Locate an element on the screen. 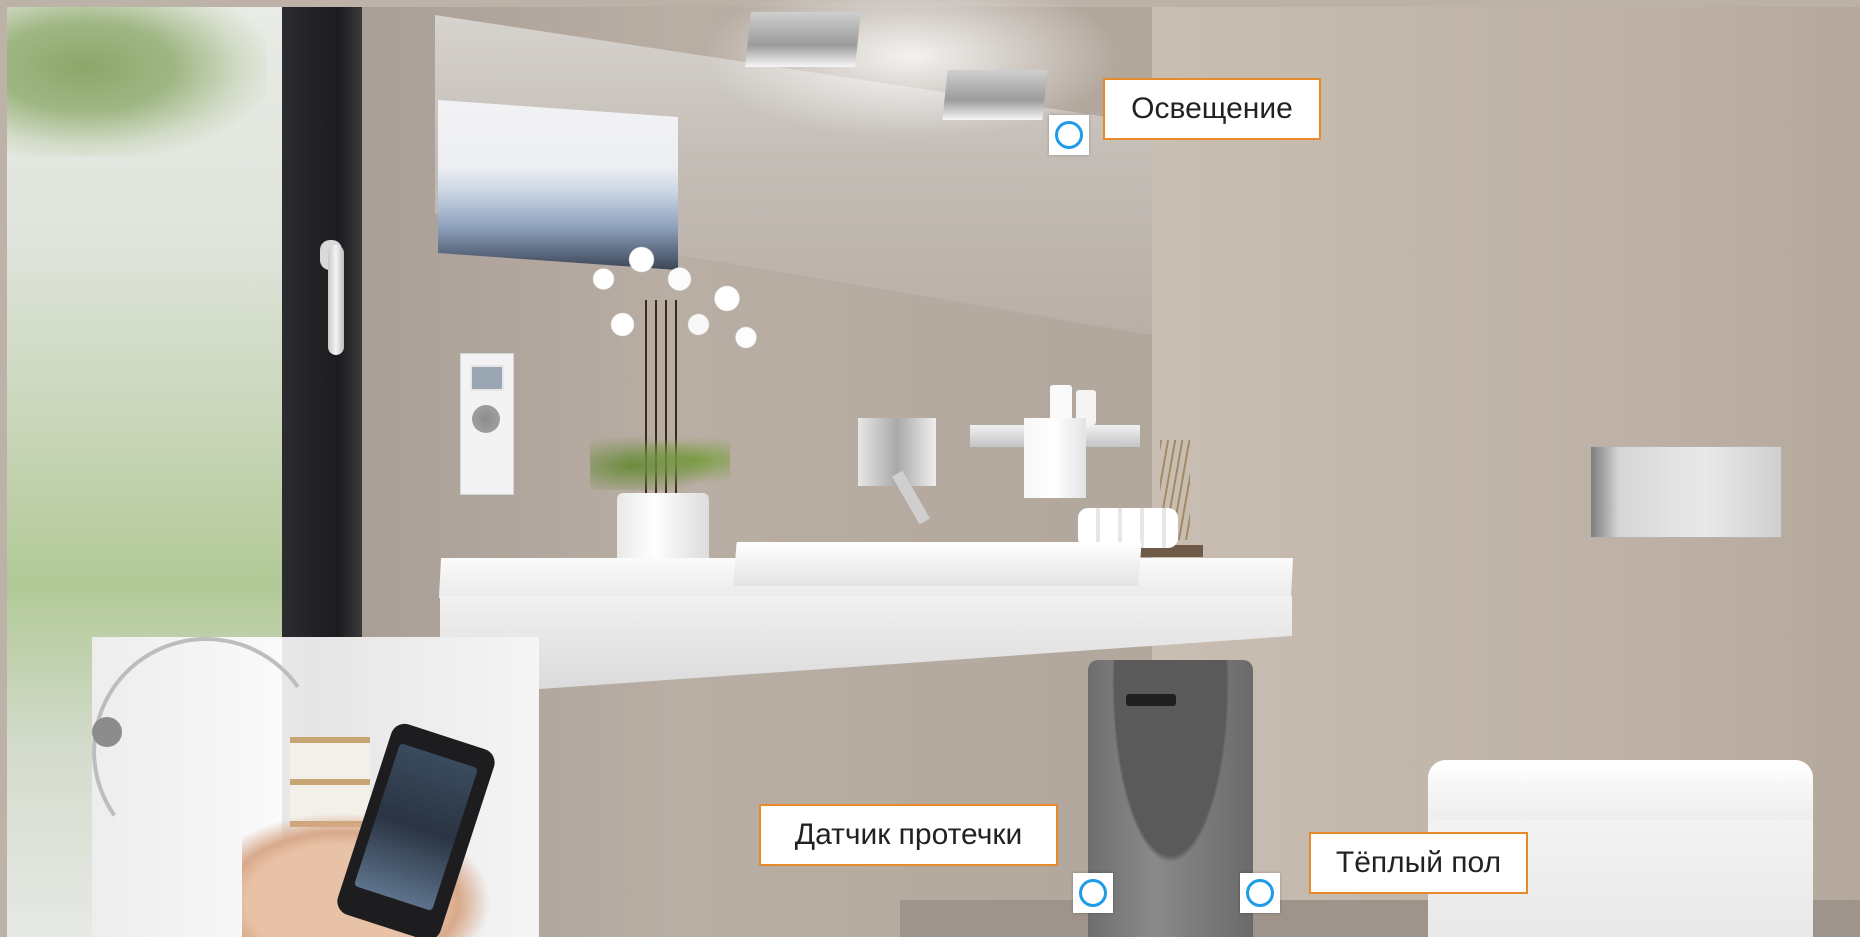 Image resolution: width=1860 pixels, height=937 pixels. orchid-leaves is located at coordinates (660, 460).